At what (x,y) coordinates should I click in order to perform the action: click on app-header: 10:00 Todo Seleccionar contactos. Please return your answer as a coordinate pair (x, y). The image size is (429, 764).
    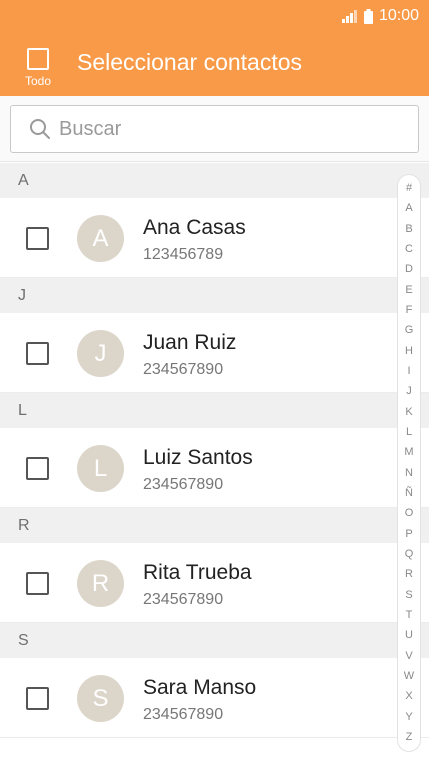
    Looking at the image, I should click on (214, 48).